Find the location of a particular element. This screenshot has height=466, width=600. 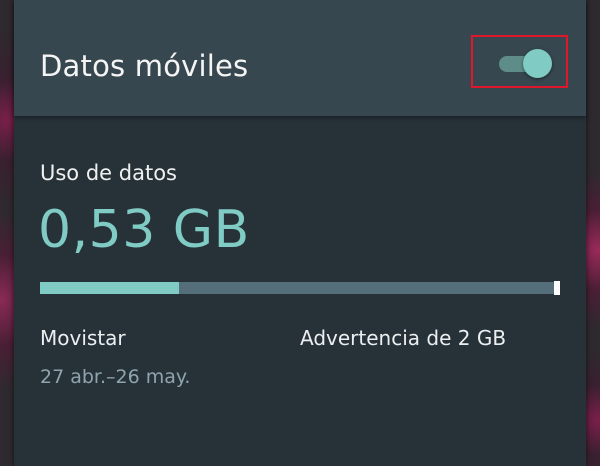

data-usage-progress-fill is located at coordinates (110, 288).